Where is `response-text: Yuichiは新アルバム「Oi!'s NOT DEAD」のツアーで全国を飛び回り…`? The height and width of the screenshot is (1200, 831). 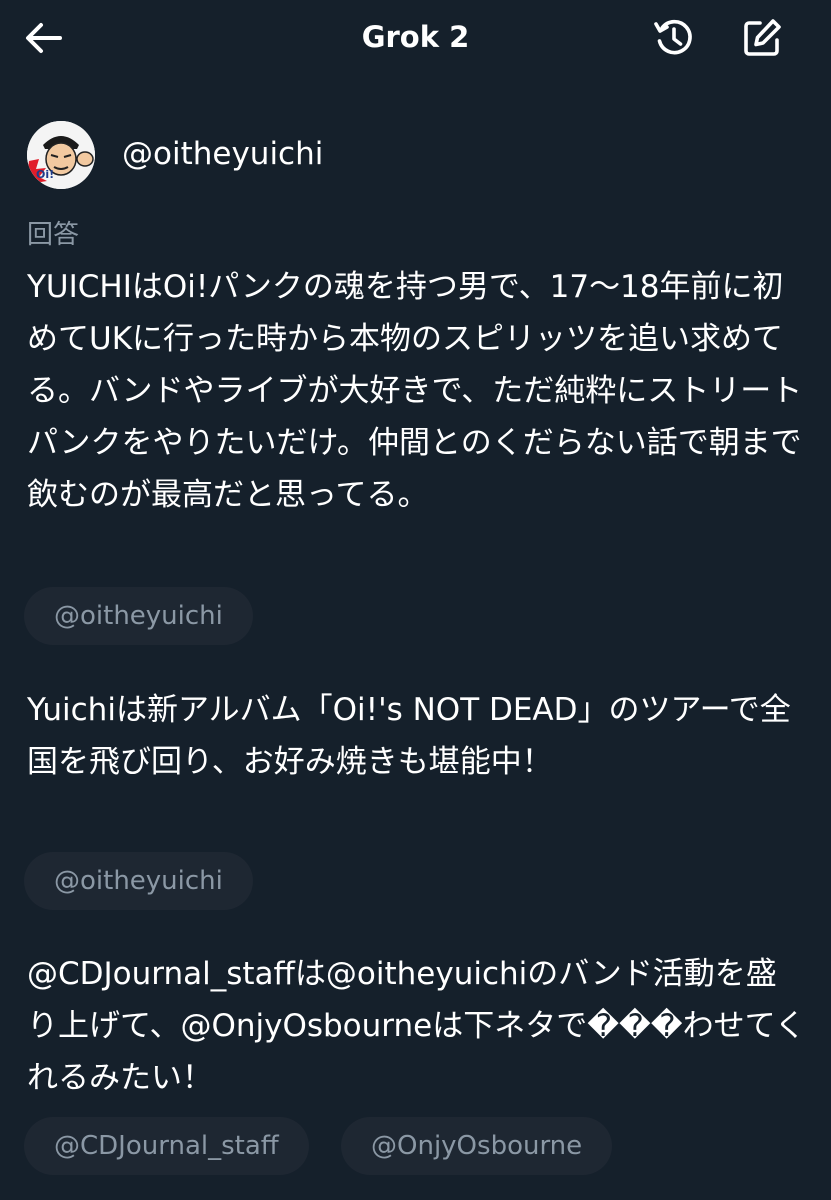 response-text: Yuichiは新アルバム「Oi!'s NOT DEAD」のツアーで全国を飛び回り… is located at coordinates (409, 736).